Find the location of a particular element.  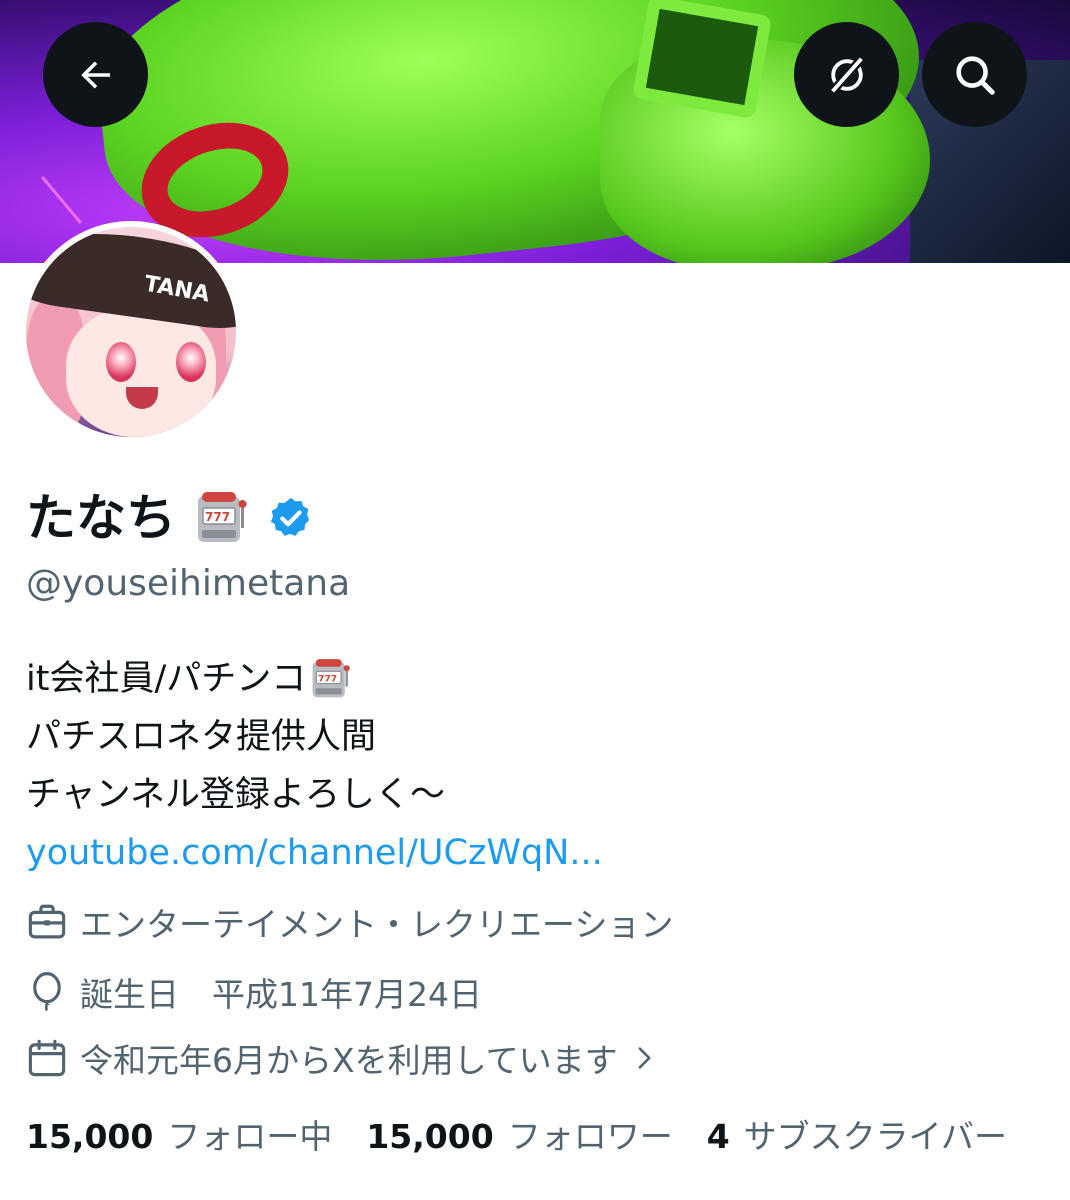

banner-figure-hole is located at coordinates (702, 59).